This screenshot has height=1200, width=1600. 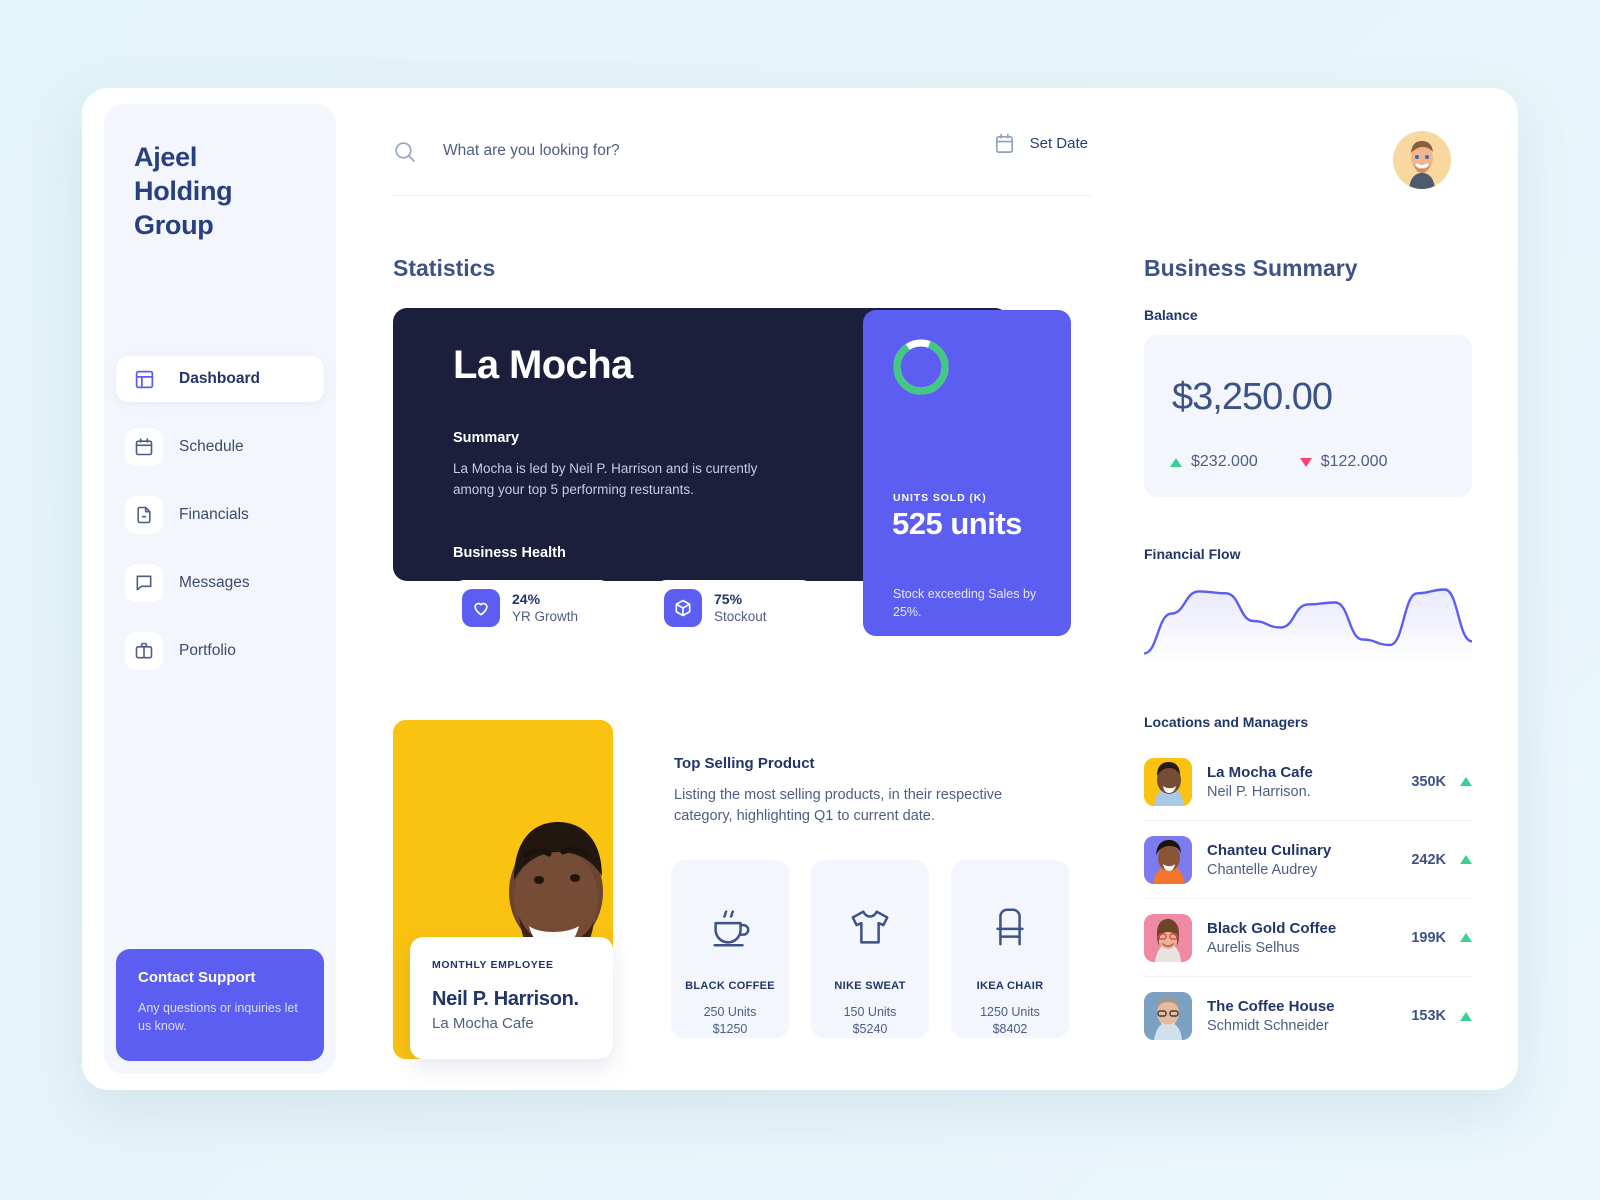 What do you see at coordinates (965, 603) in the screenshot?
I see `units-note: Stock exceeding Sales by 25%.` at bounding box center [965, 603].